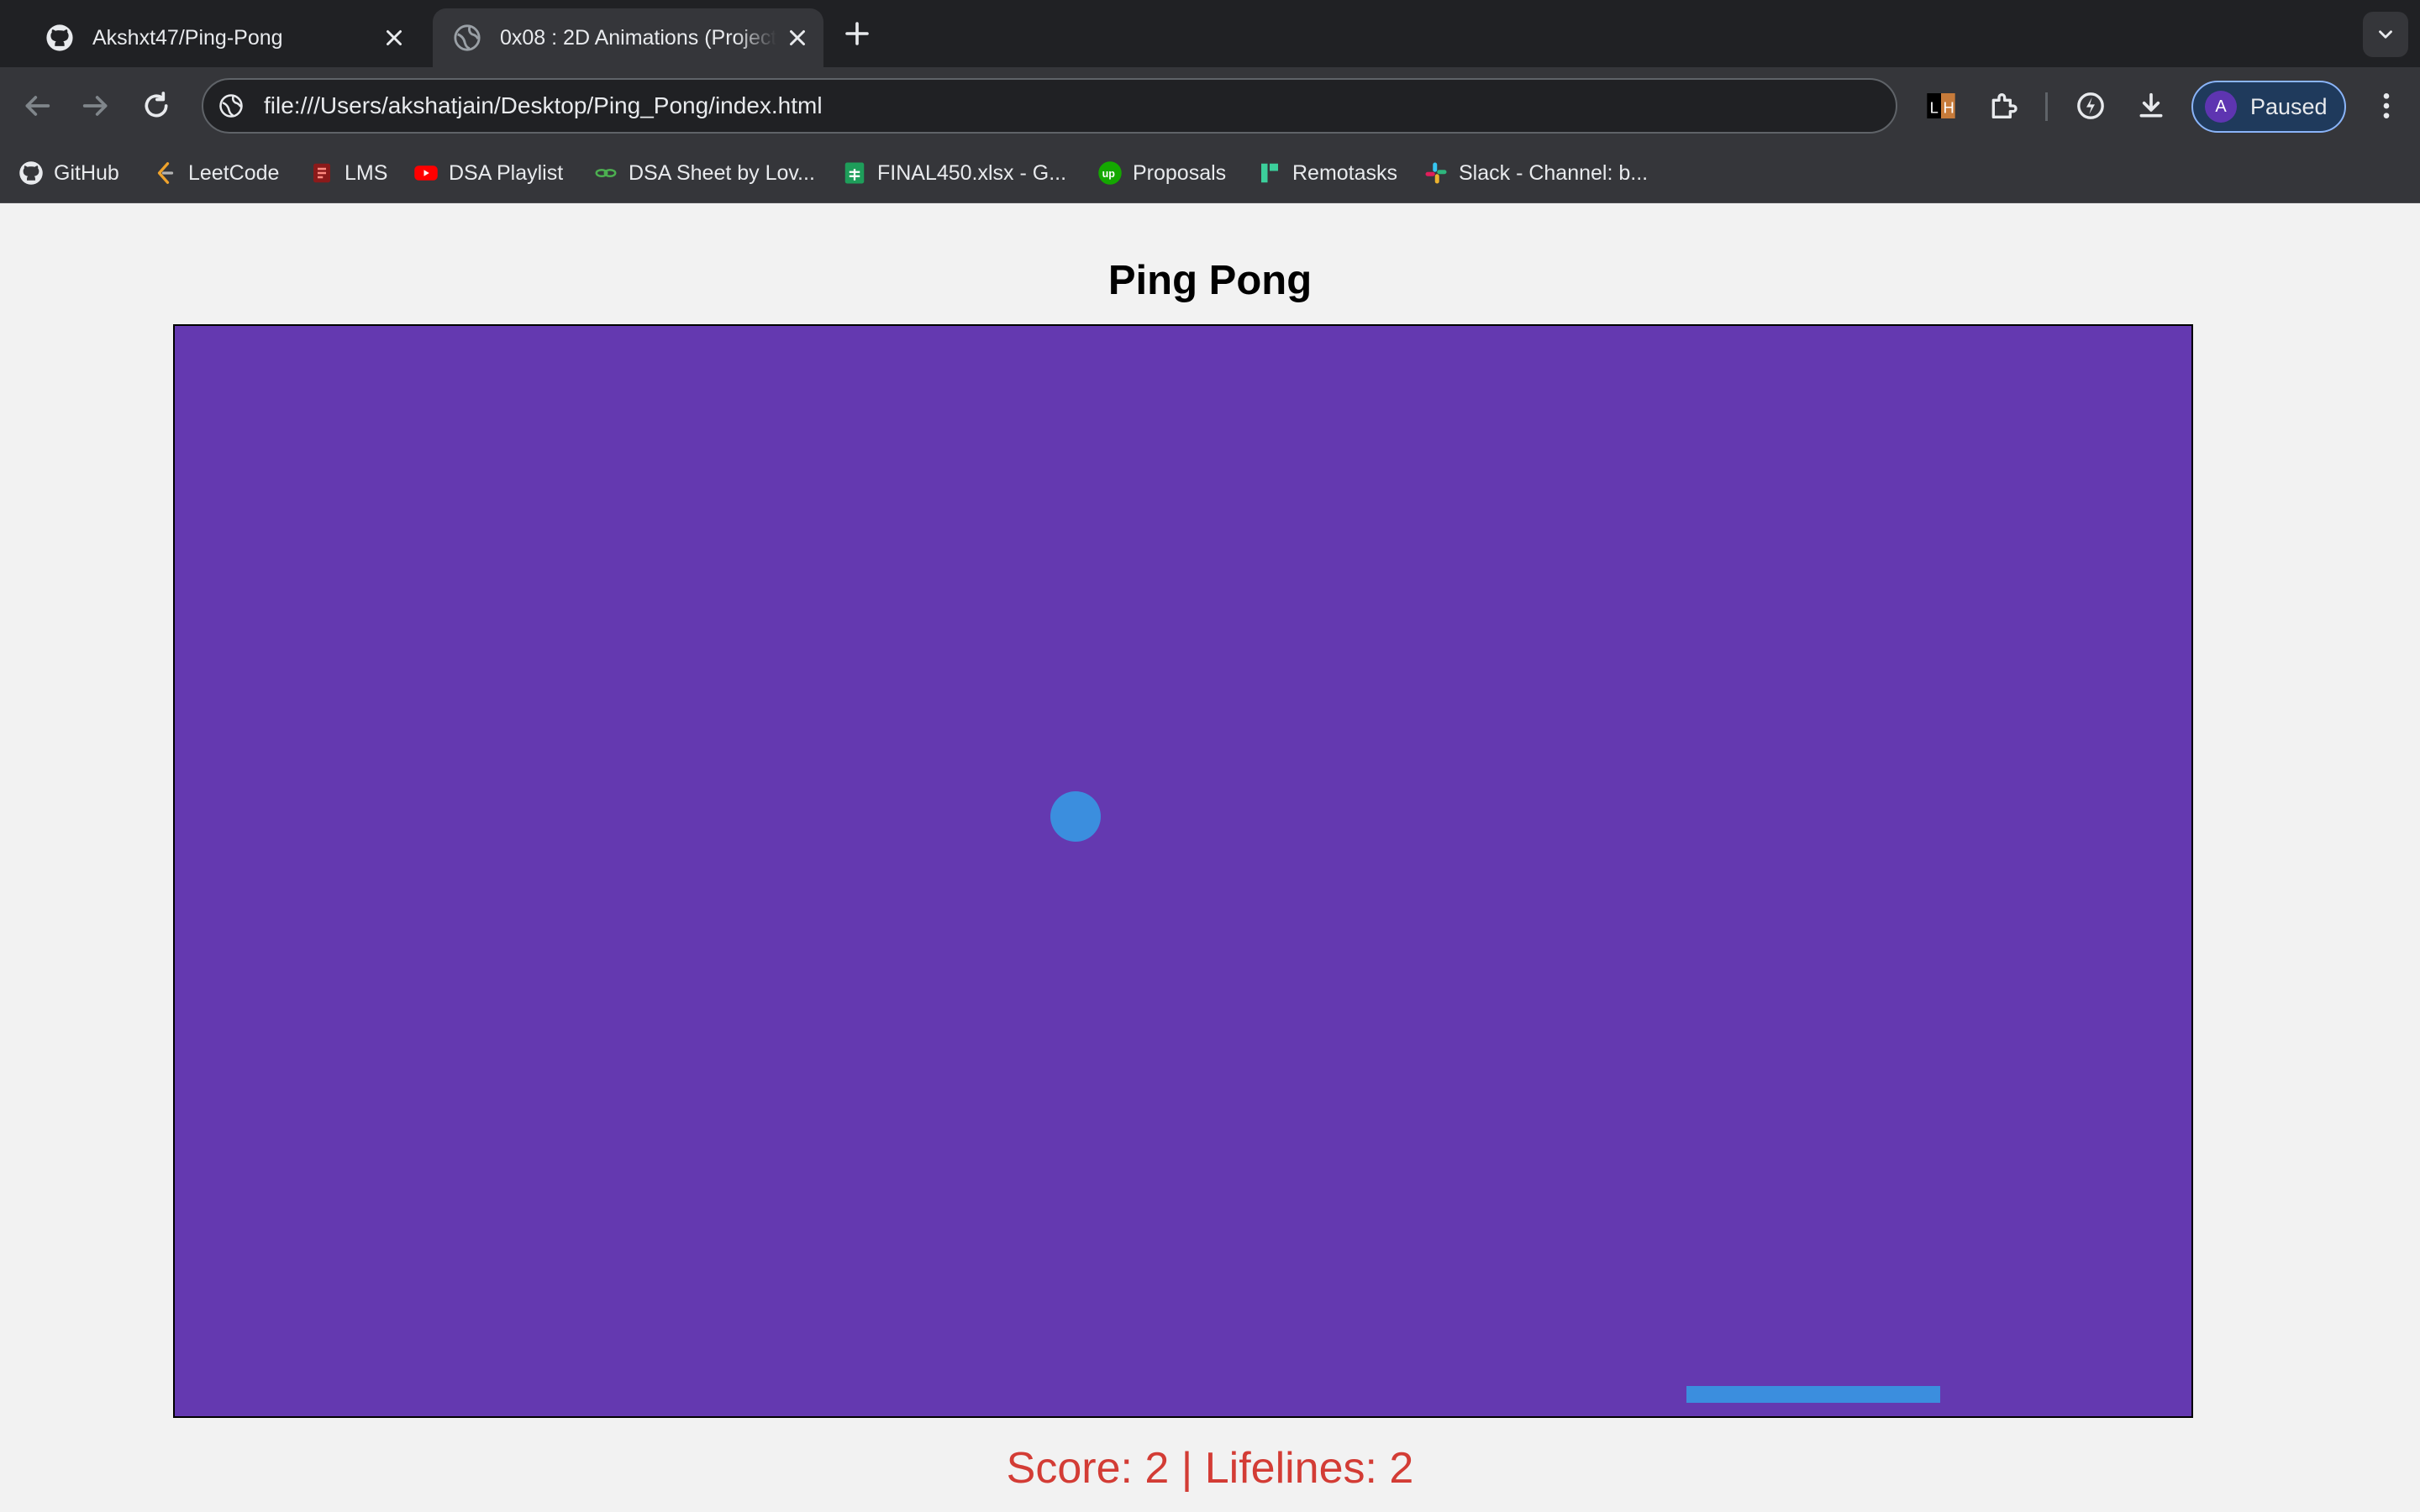 This screenshot has height=1512, width=2420. I want to click on slack-icon, so click(1436, 173).